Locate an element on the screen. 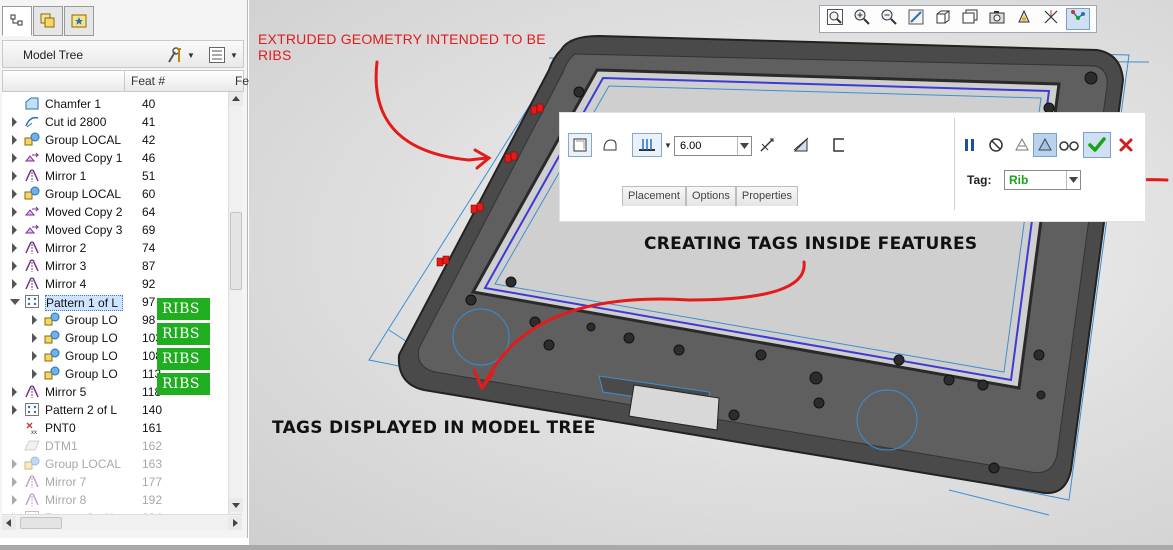  tree-row-label: Mirror 7 is located at coordinates (66, 482).